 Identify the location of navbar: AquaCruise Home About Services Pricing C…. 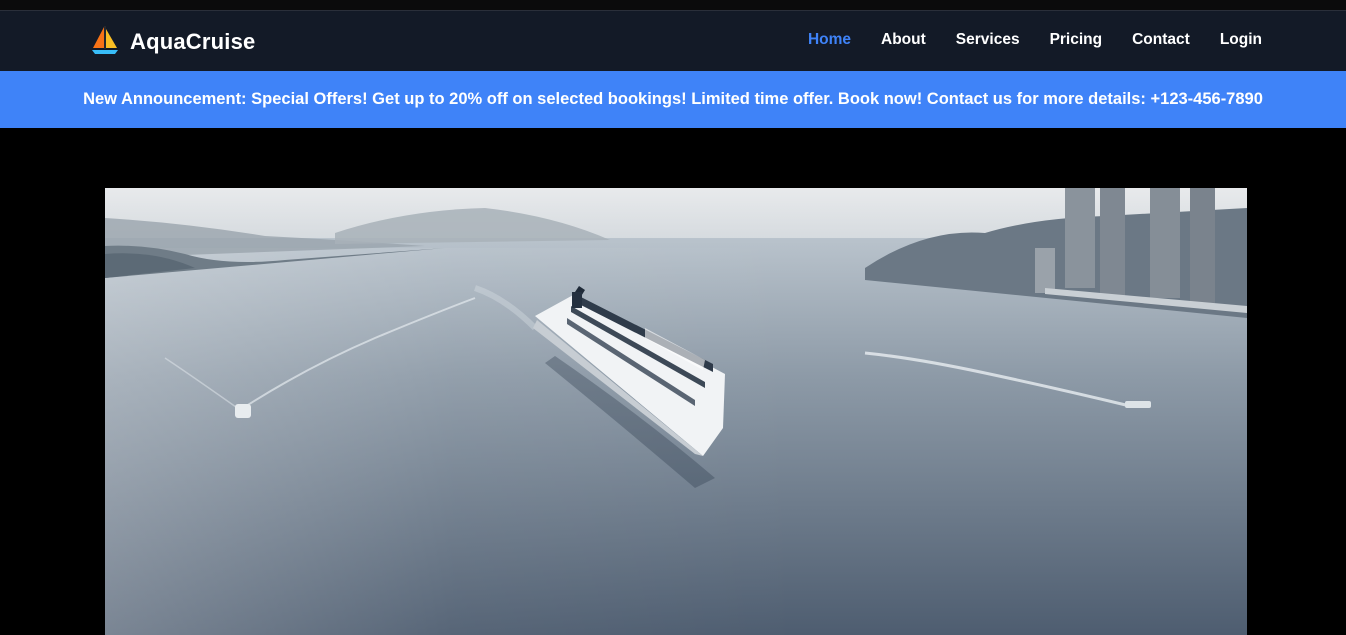
(673, 40).